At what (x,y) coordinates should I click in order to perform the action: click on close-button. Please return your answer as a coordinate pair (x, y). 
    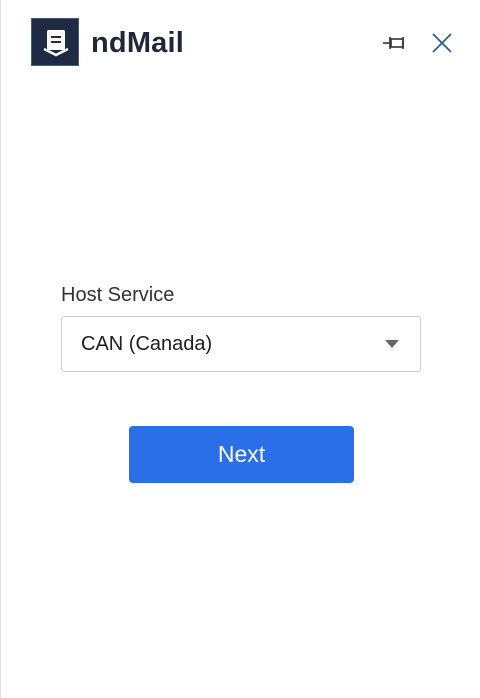
    Looking at the image, I should click on (442, 43).